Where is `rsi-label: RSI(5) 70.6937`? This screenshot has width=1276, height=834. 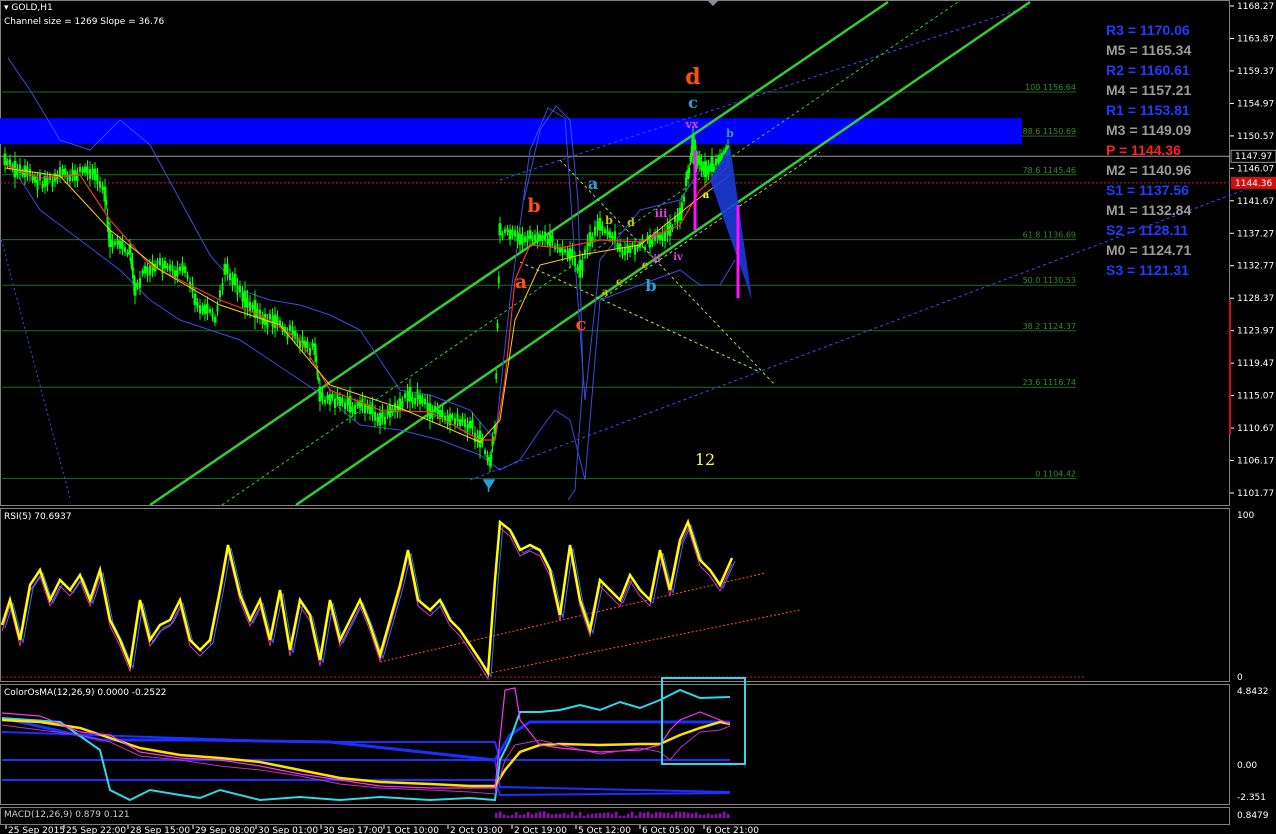
rsi-label: RSI(5) 70.6937 is located at coordinates (38, 517).